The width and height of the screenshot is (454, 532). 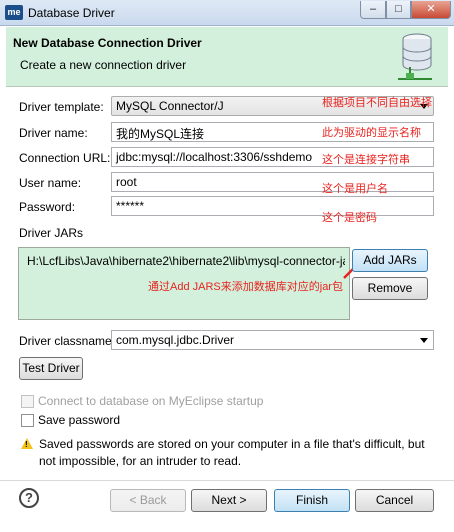 I want to click on driver-classname-value: com.mysql.jdbc.Driver, so click(x=175, y=340).